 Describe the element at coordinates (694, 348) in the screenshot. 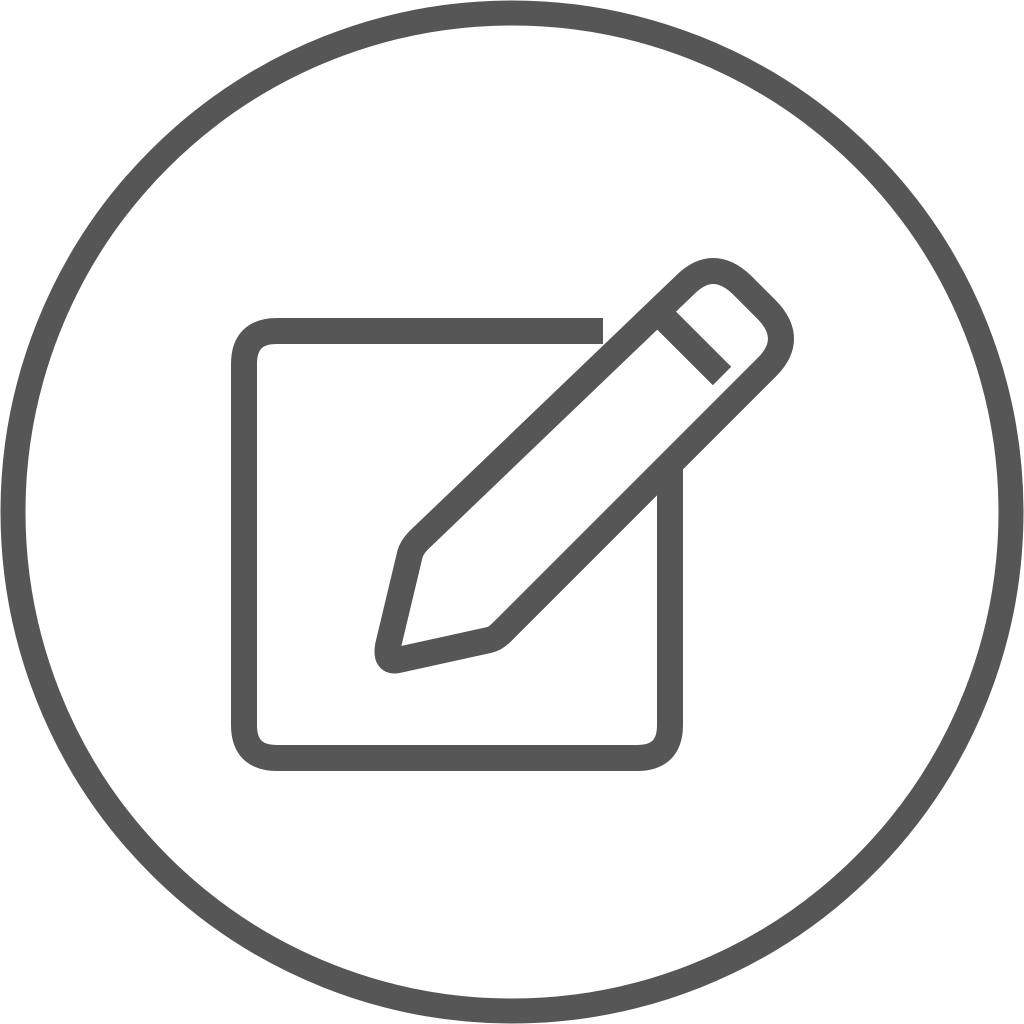

I see `pencil-band` at that location.